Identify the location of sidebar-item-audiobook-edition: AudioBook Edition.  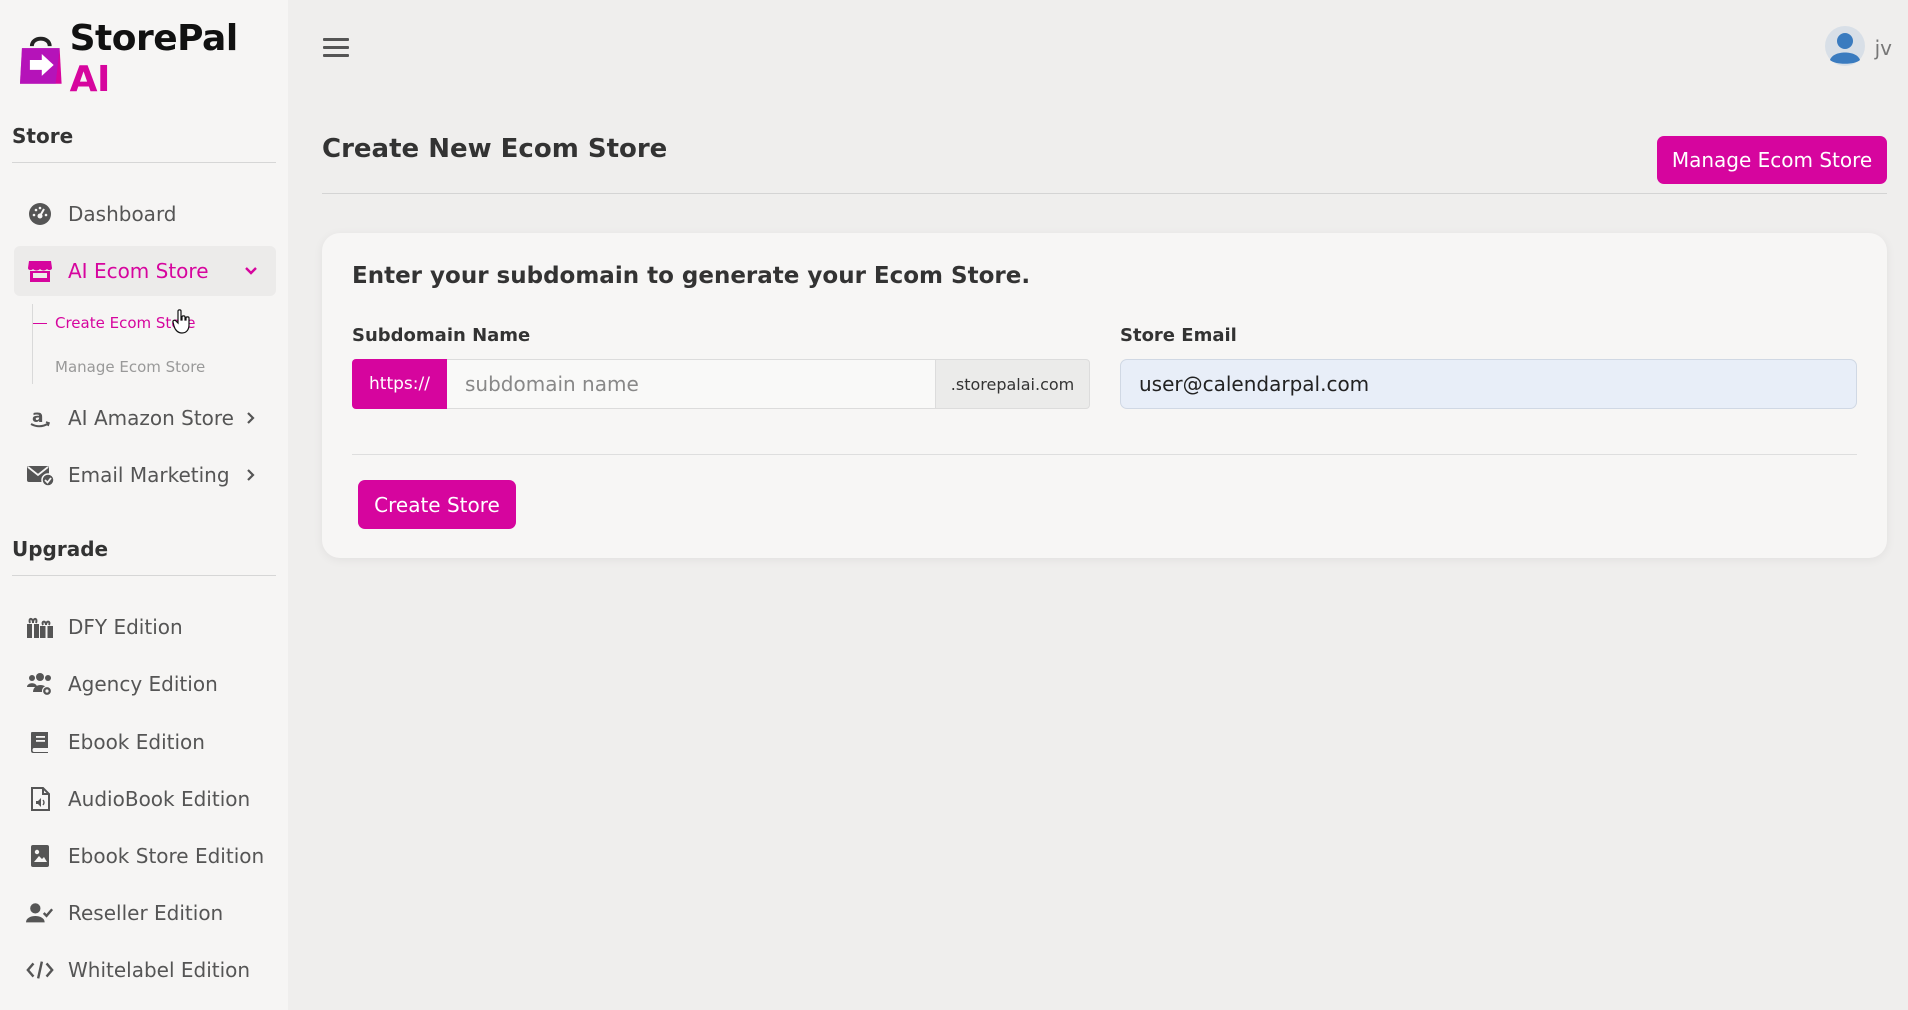
(145, 799).